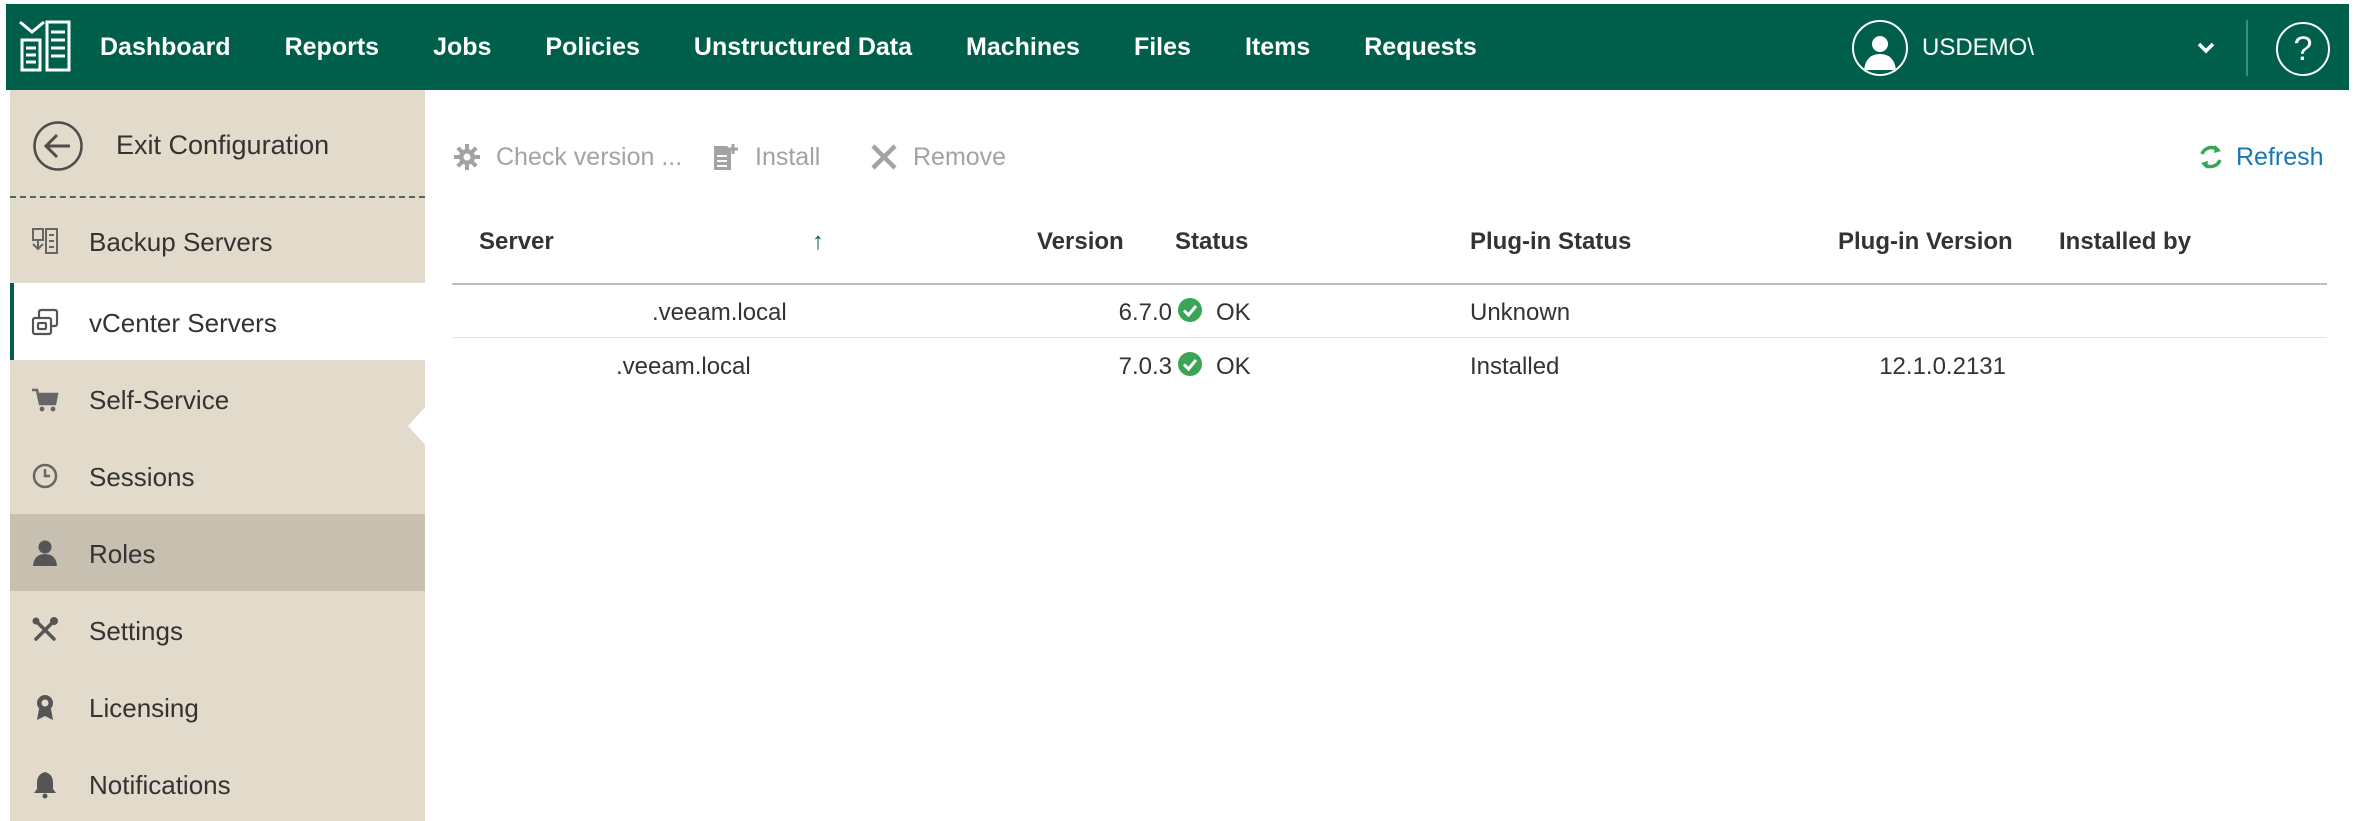 Image resolution: width=2359 pixels, height=821 pixels. I want to click on table-row: .veeam.local 6.7.0 OK Unknown, so click(1389, 311).